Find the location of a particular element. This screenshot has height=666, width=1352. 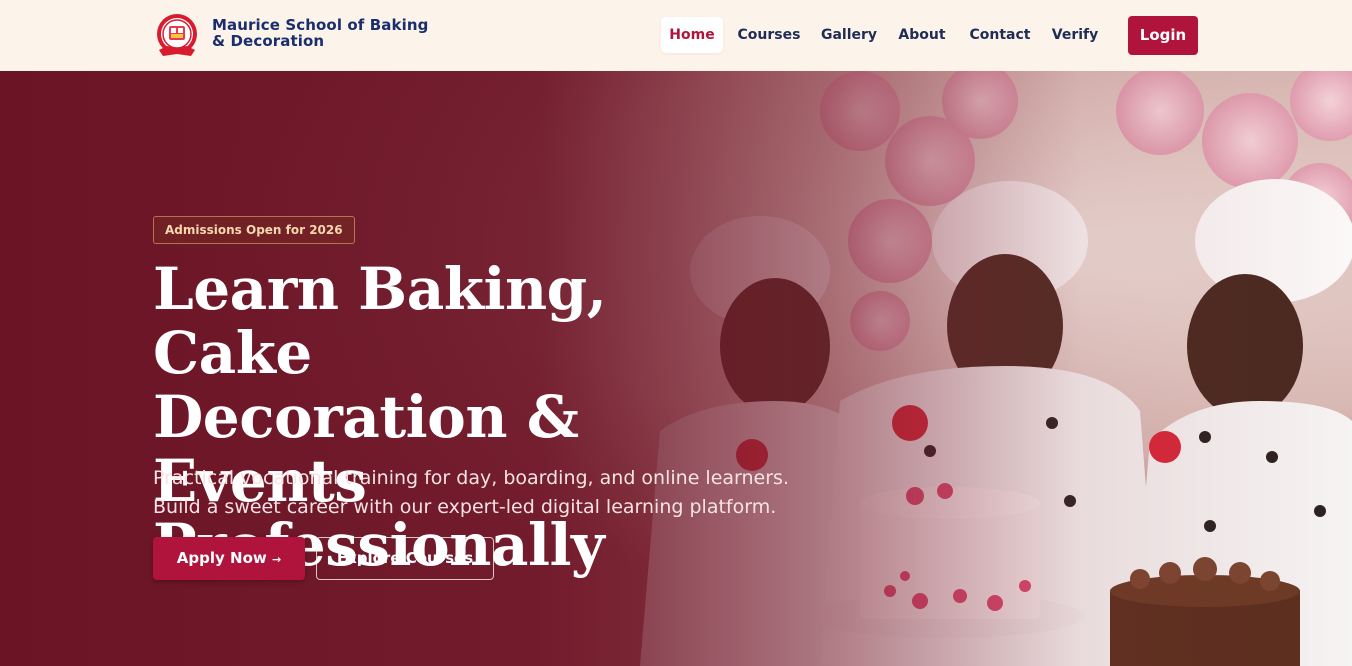

login-button: Login is located at coordinates (1163, 35).